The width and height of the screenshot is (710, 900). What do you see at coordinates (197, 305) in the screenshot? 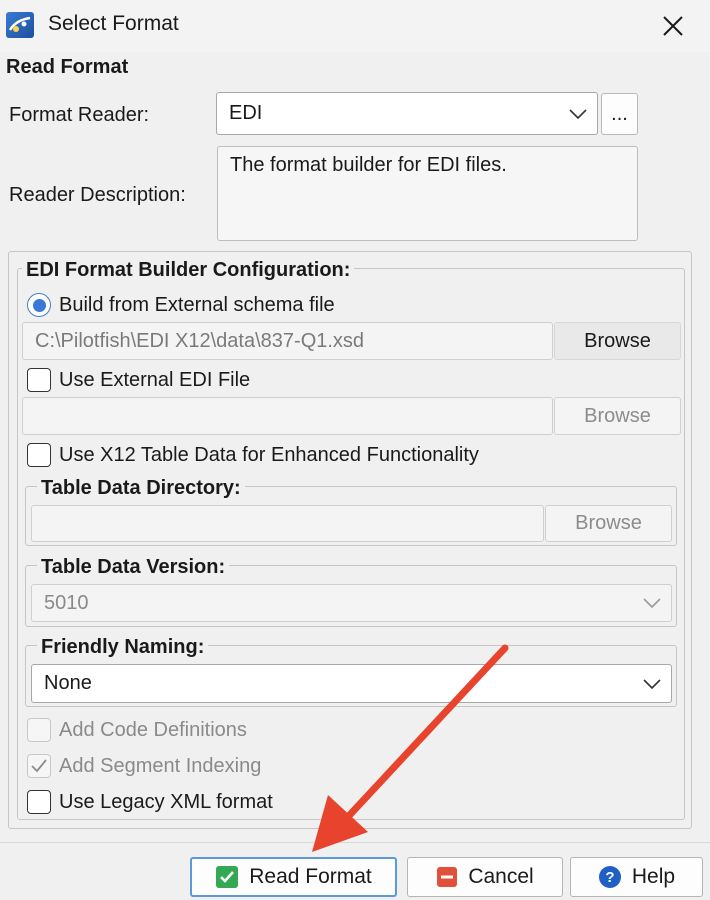
I see `schema-radio-label: Build from External schema file` at bounding box center [197, 305].